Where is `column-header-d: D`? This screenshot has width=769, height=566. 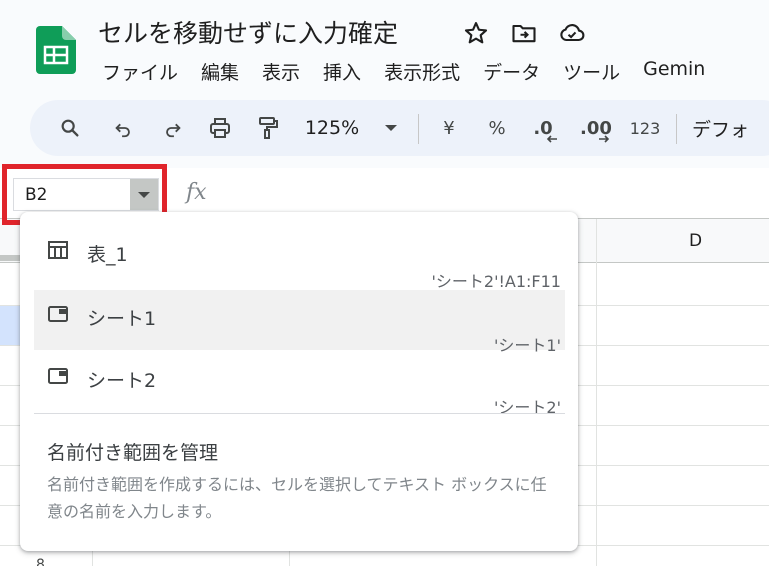 column-header-d: D is located at coordinates (695, 241).